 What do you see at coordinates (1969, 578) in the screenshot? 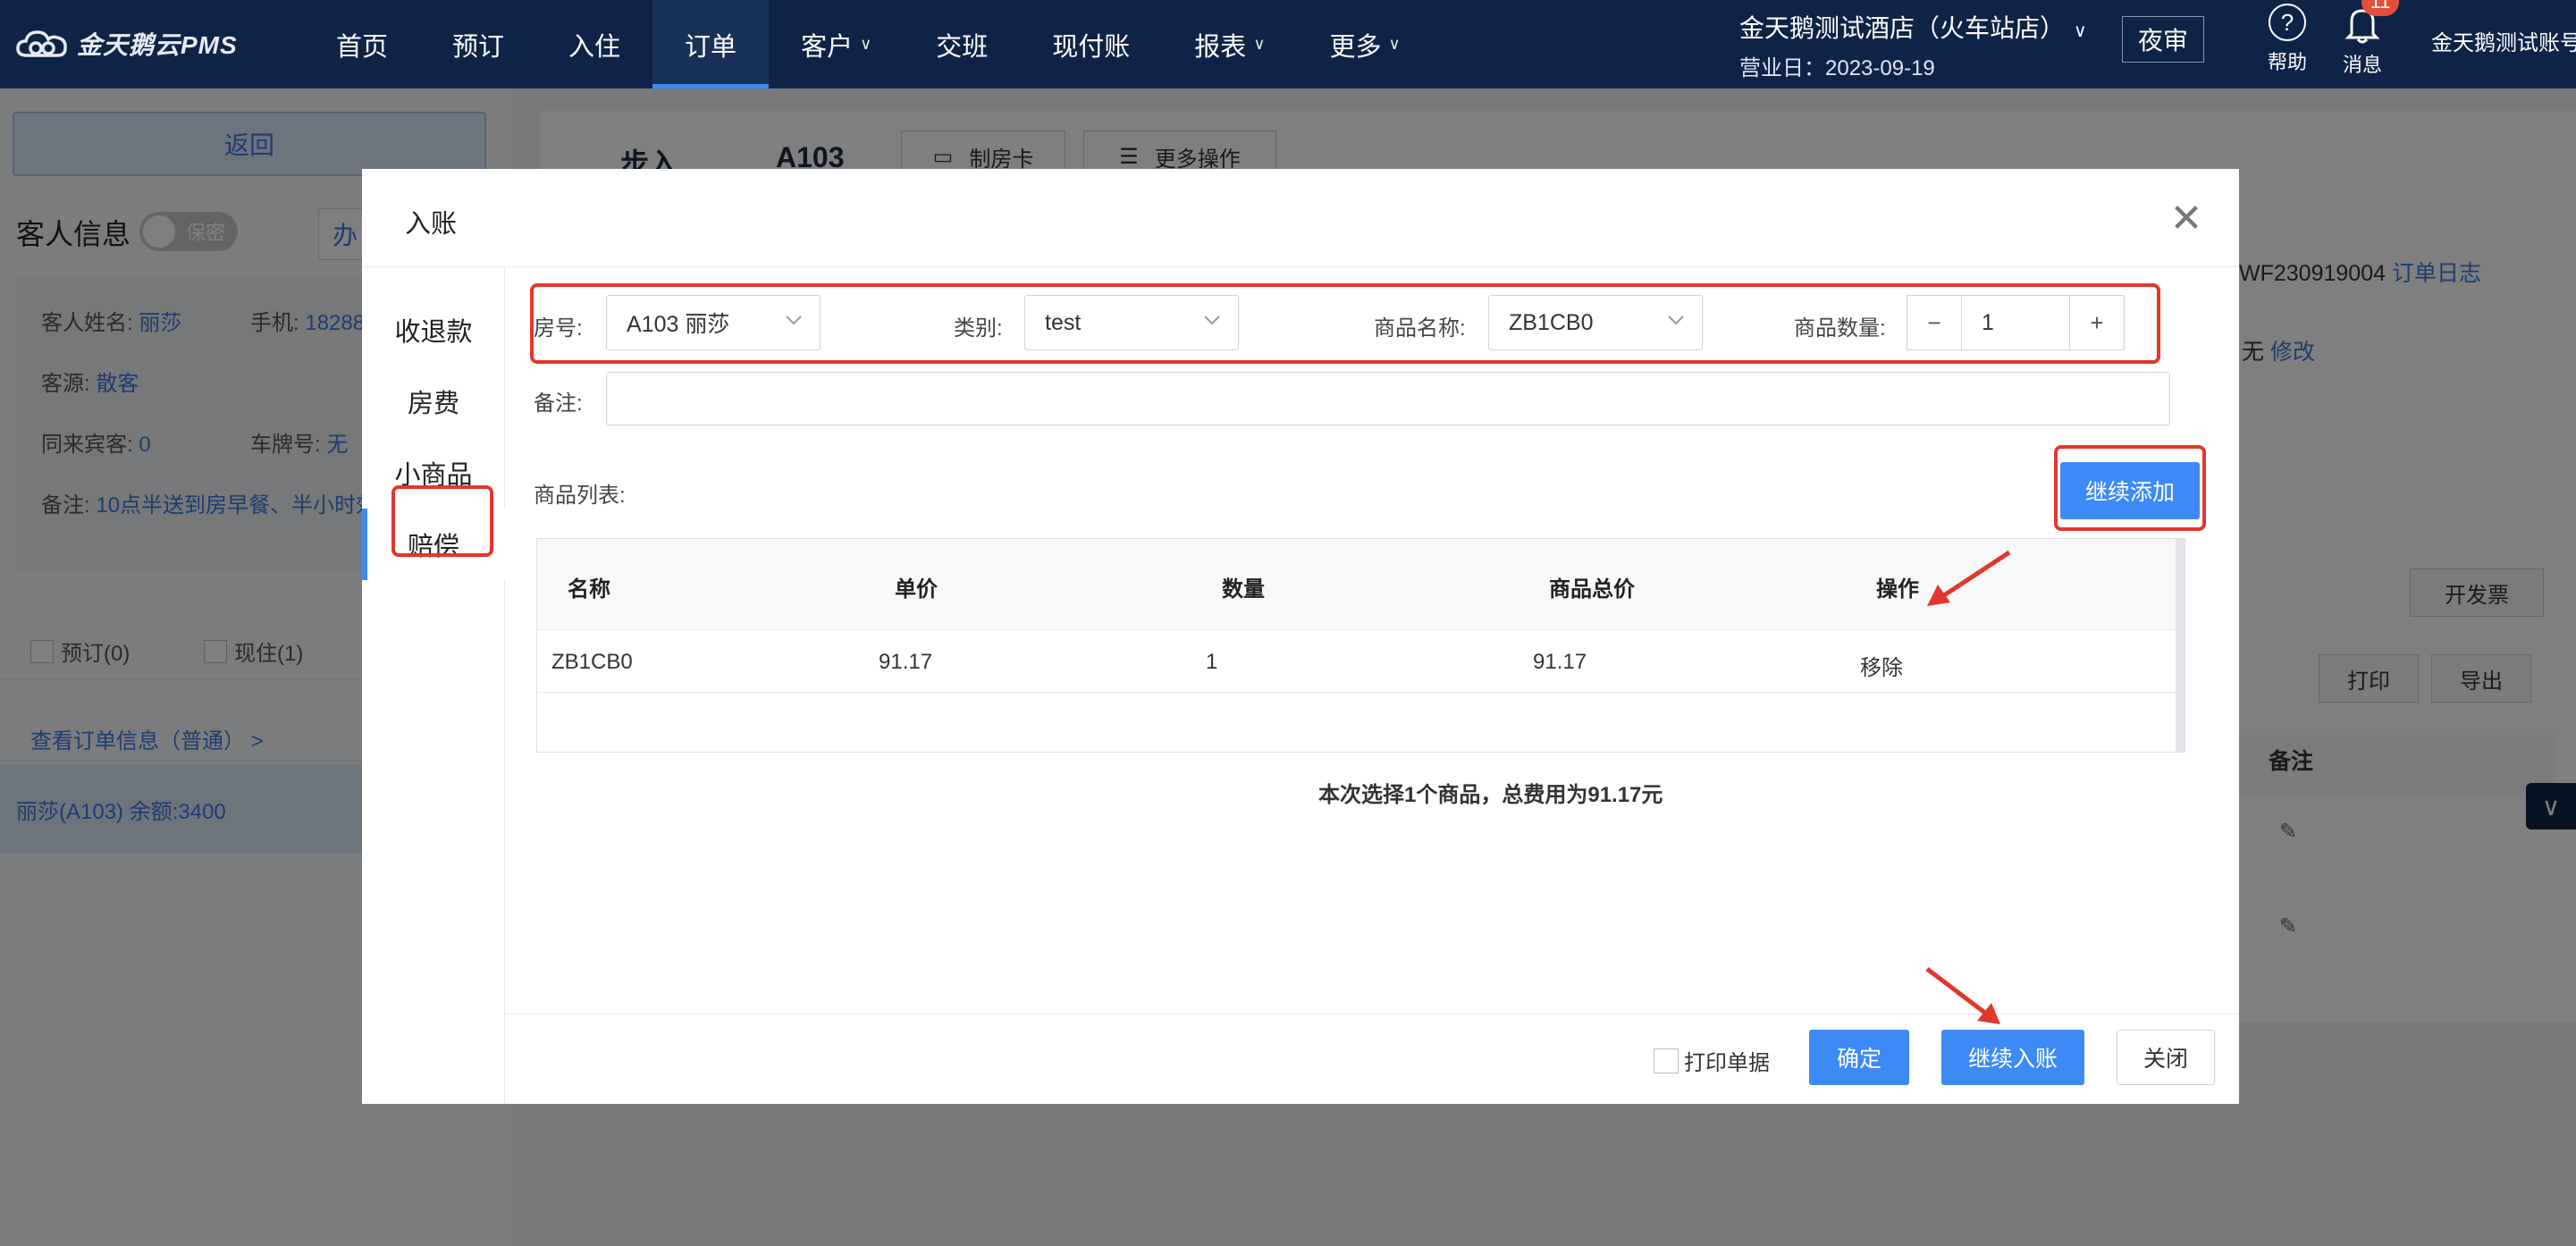
I see `arrow-to-action-column` at bounding box center [1969, 578].